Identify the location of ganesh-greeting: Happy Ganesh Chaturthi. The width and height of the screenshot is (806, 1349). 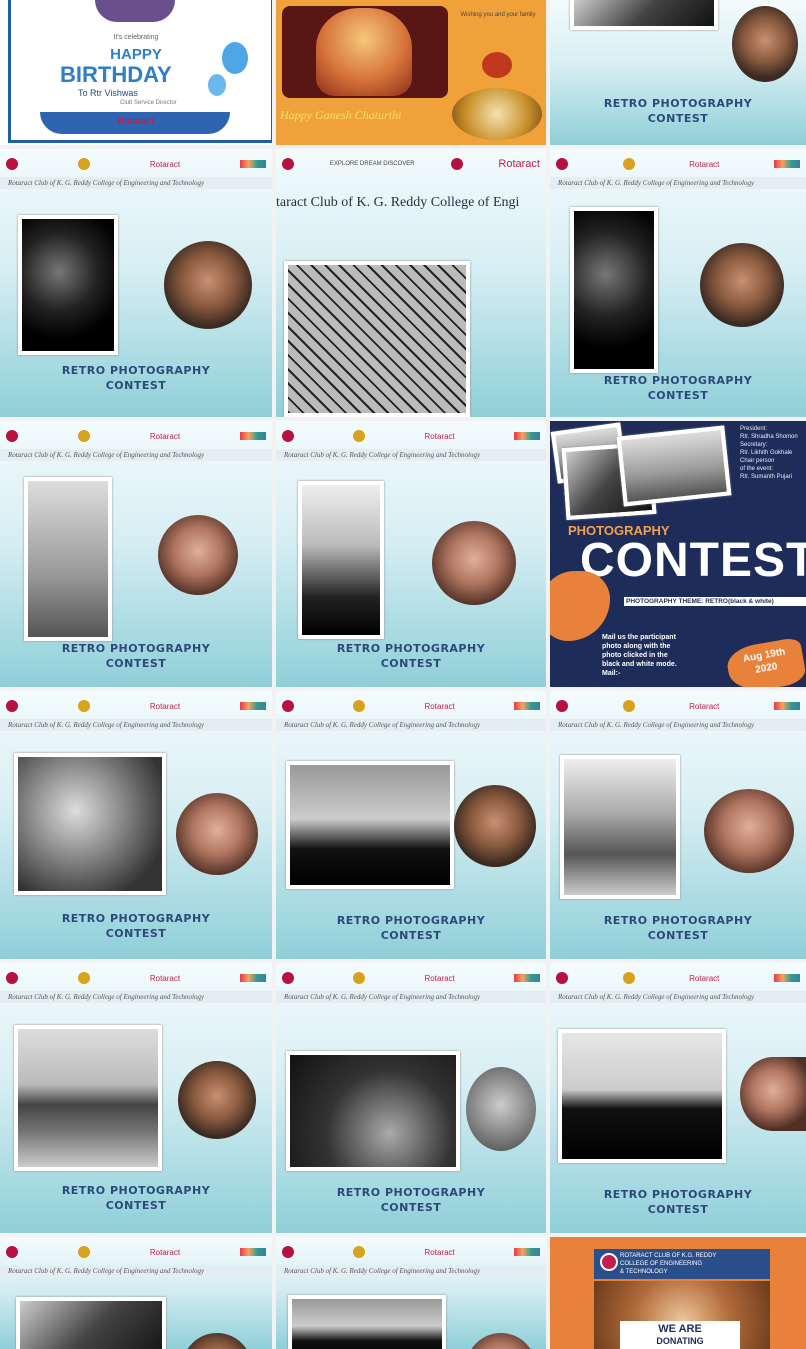
(341, 115).